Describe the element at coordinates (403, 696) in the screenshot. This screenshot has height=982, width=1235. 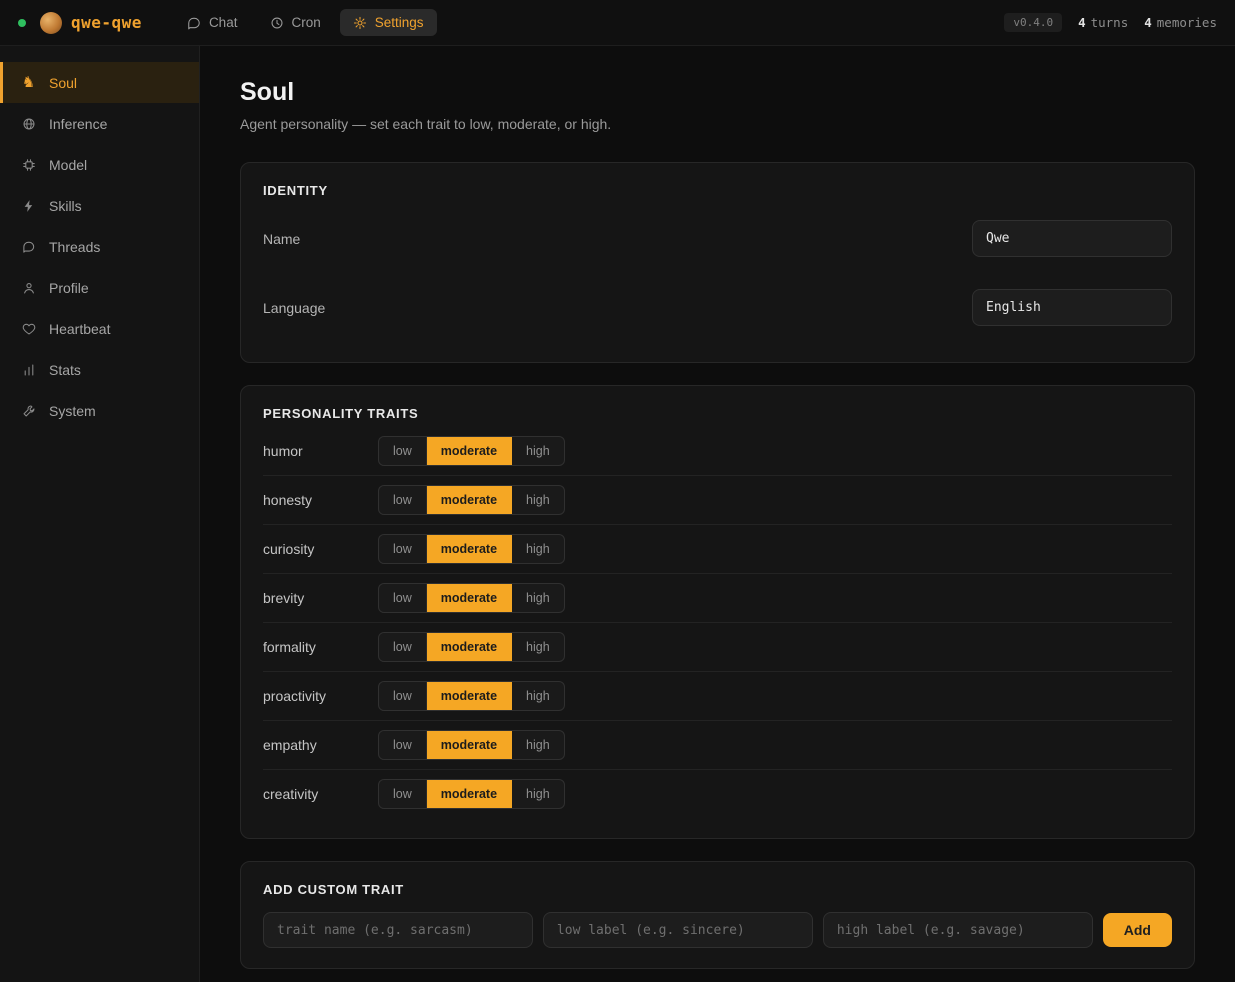
I see `trait-proactivity-low-option: low` at that location.